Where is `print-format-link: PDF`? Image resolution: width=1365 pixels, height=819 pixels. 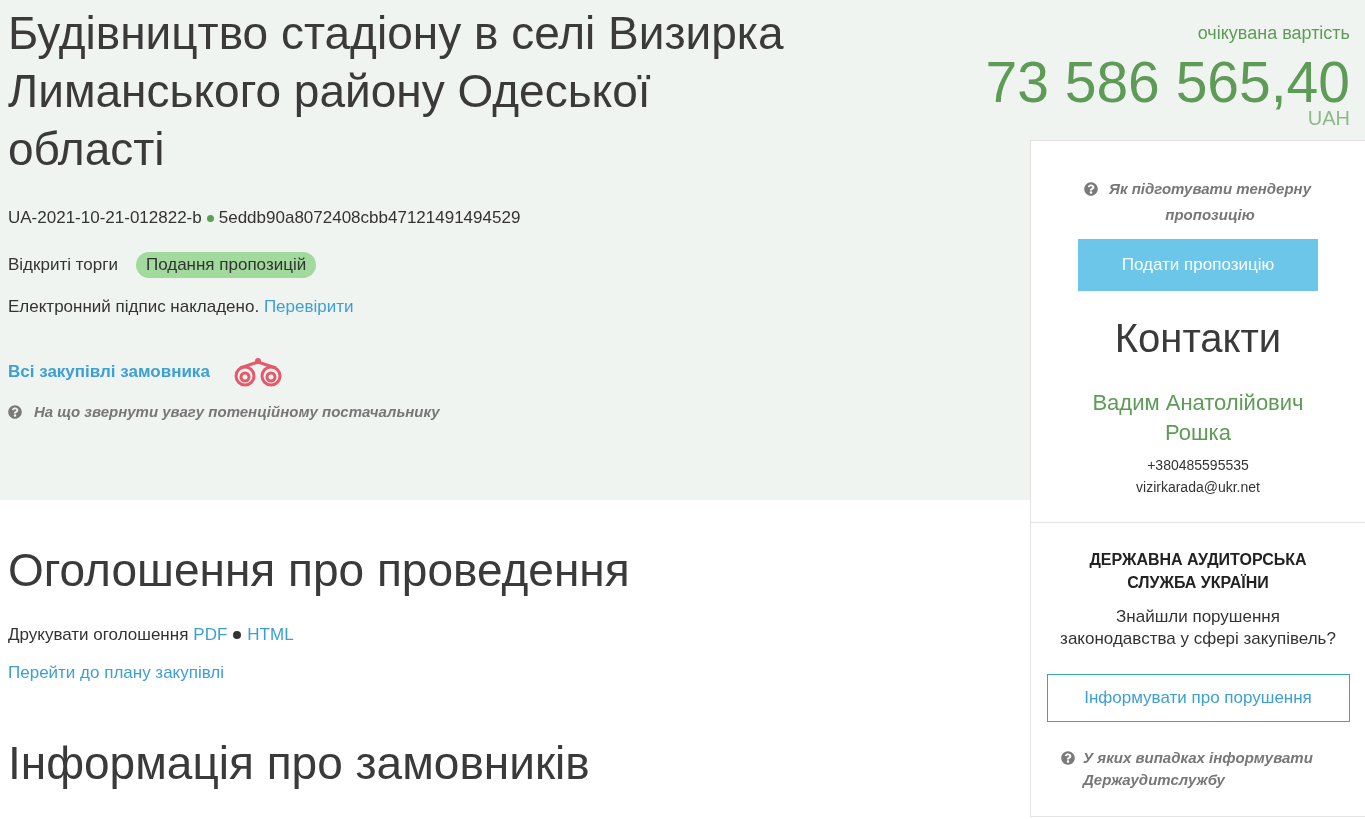
print-format-link: PDF is located at coordinates (210, 635).